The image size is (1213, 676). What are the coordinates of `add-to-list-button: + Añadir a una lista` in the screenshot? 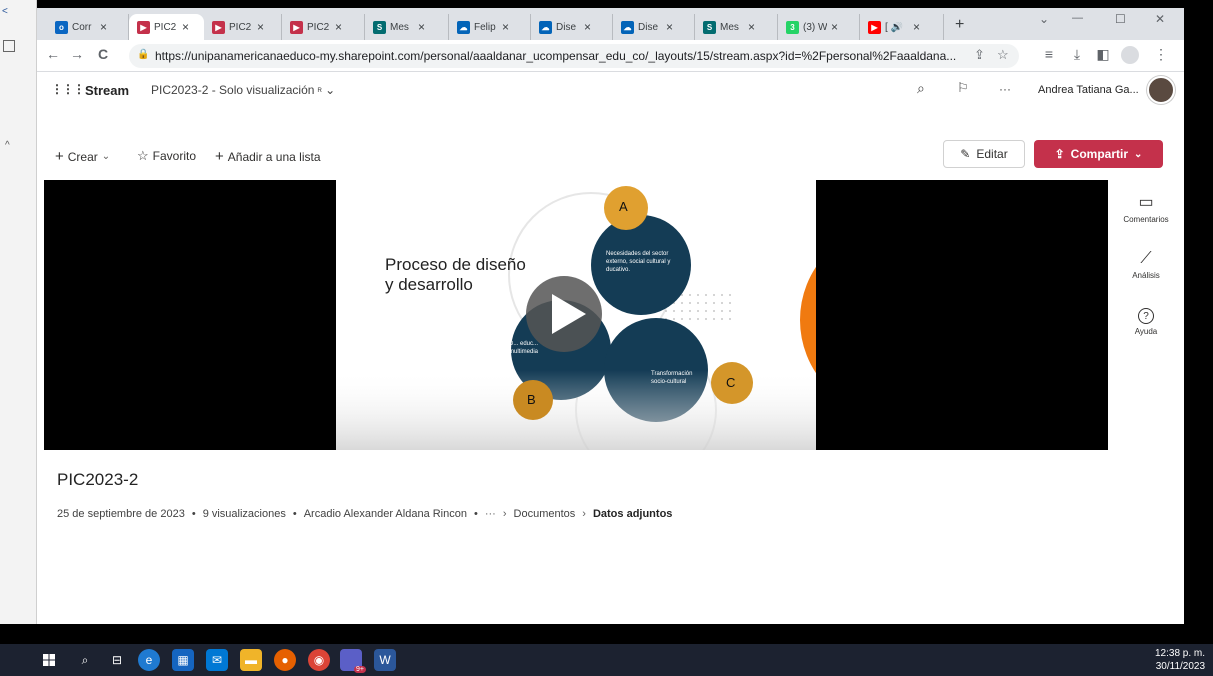 It's located at (268, 156).